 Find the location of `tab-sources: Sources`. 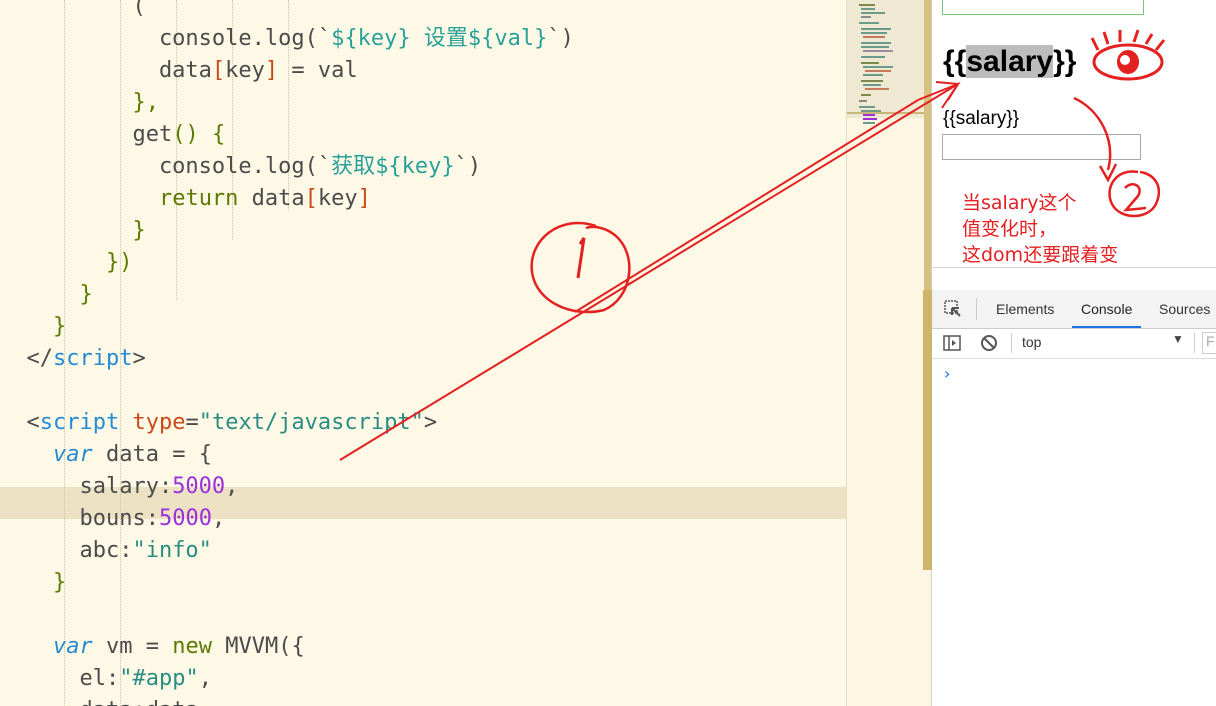

tab-sources: Sources is located at coordinates (1184, 309).